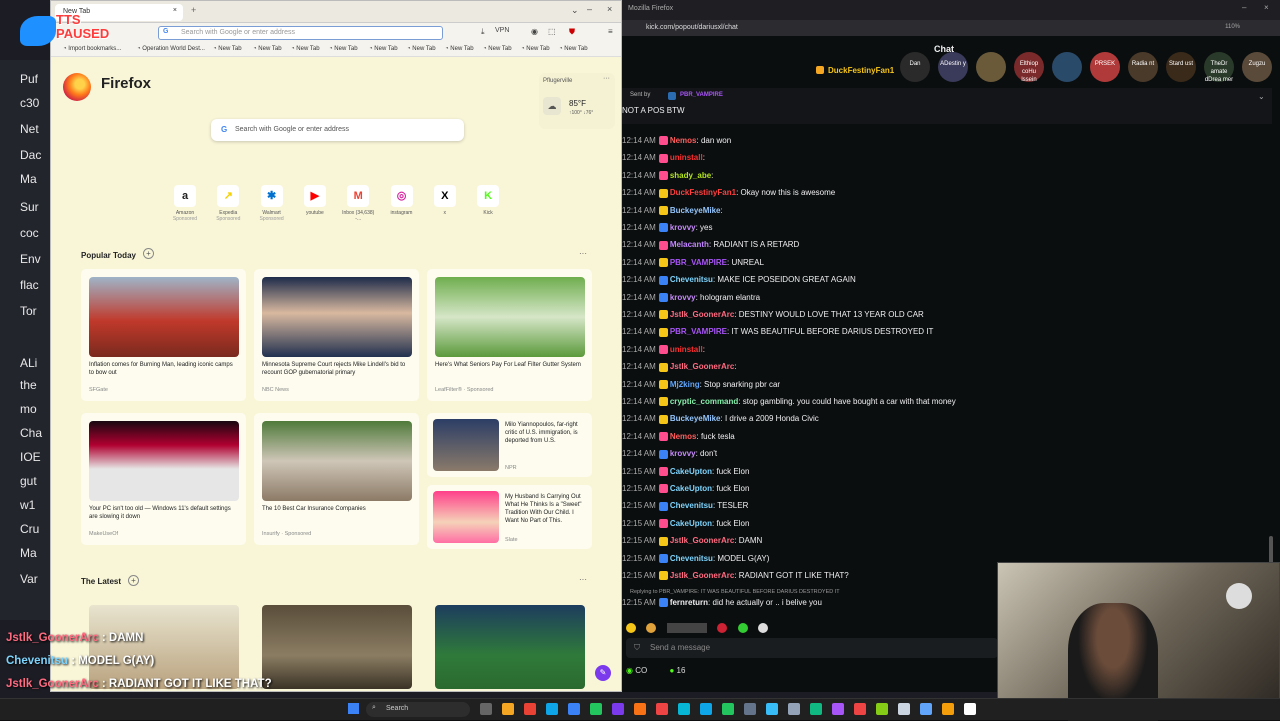  Describe the element at coordinates (353, 708) in the screenshot. I see `start-icon` at that location.